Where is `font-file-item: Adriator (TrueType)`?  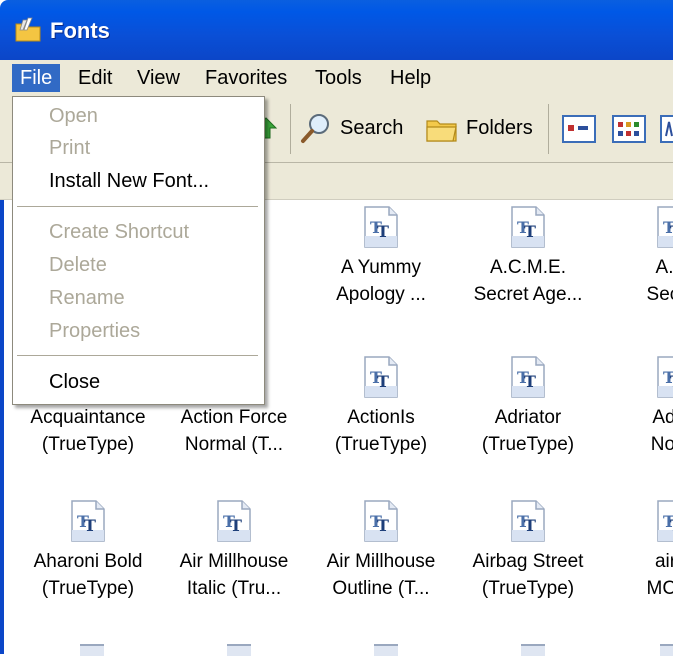 font-file-item: Adriator (TrueType) is located at coordinates (528, 407).